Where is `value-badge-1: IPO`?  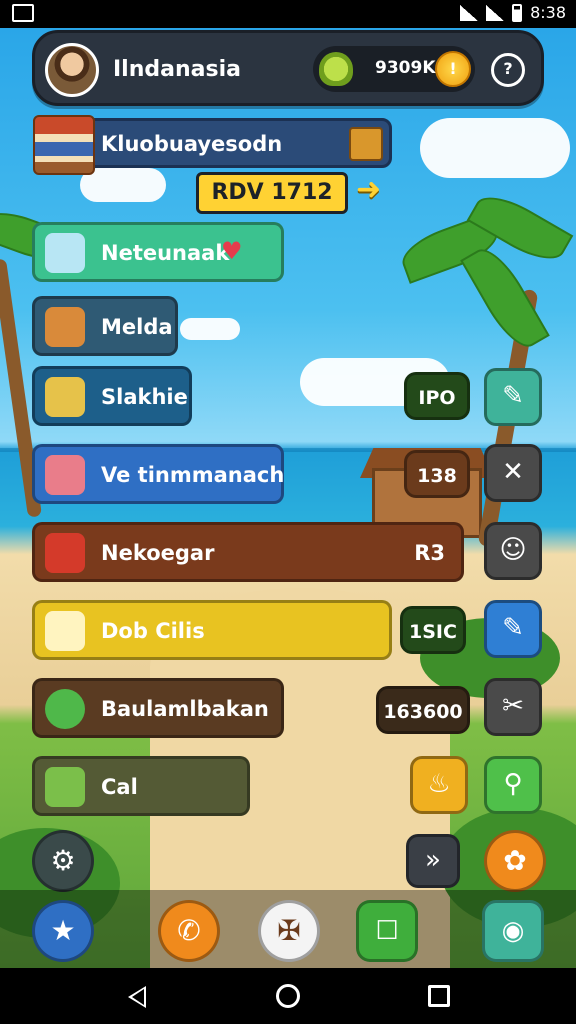 value-badge-1: IPO is located at coordinates (437, 396).